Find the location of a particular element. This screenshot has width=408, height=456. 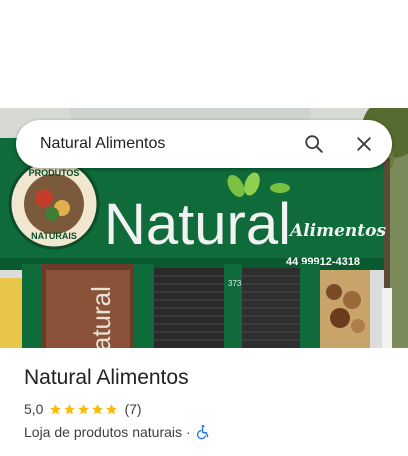

search-button is located at coordinates (314, 144).